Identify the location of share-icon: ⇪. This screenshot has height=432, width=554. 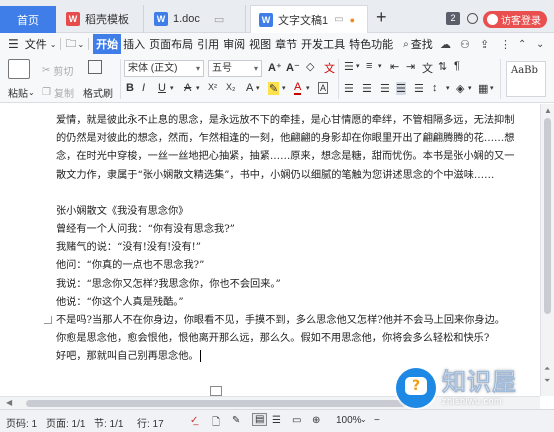
(484, 44).